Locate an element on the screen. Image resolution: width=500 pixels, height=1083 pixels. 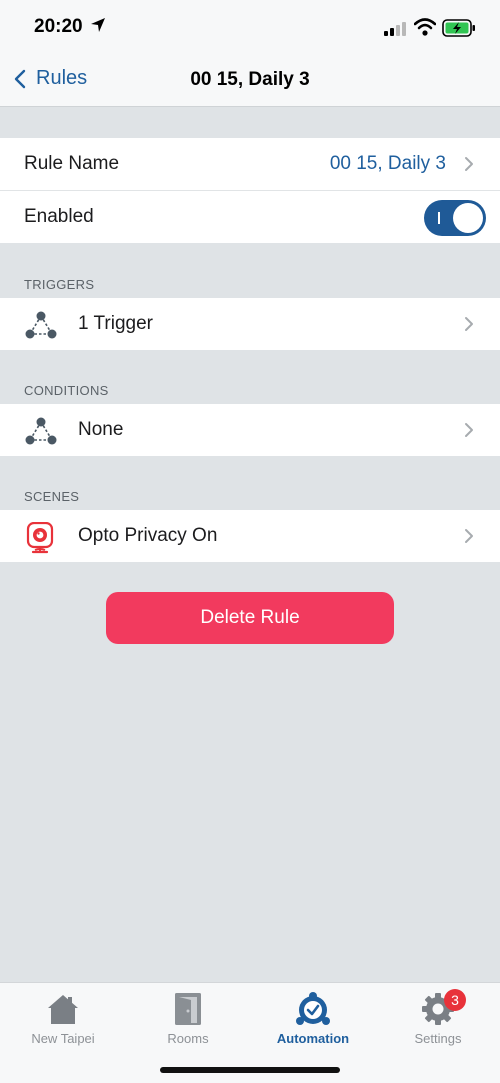
page-title: 00 15, Daily 3 is located at coordinates (250, 79).